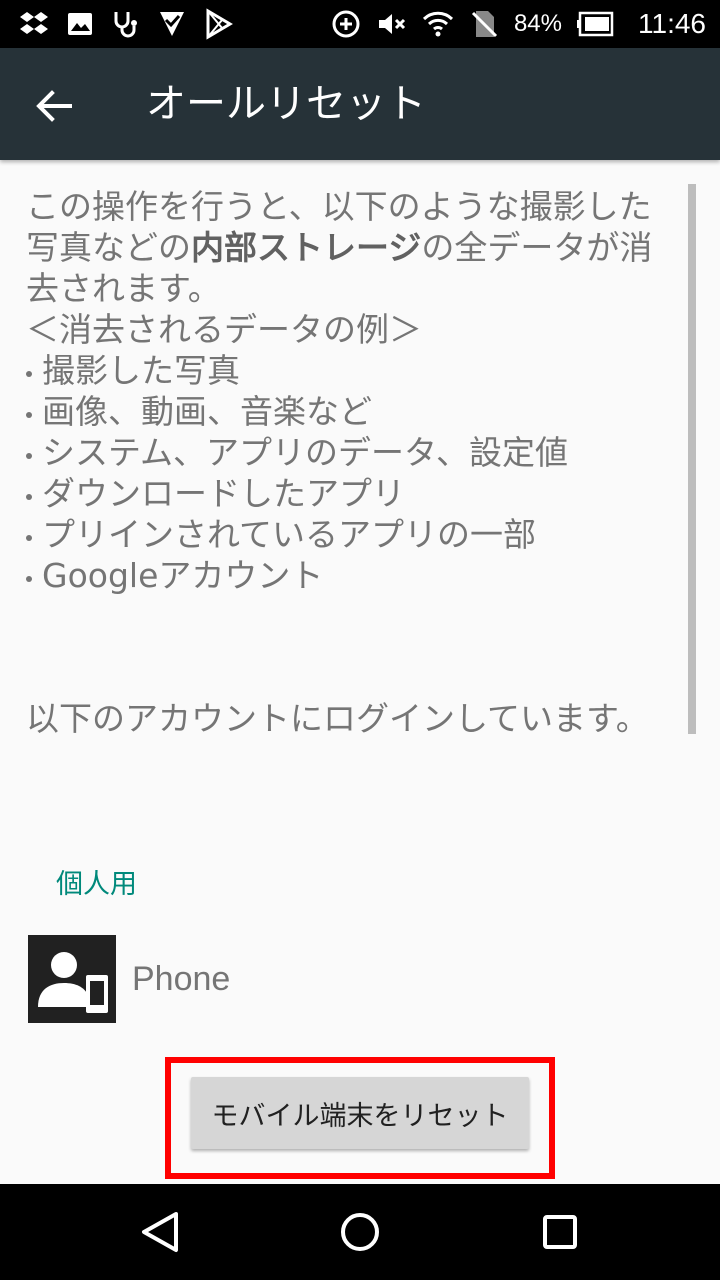 Image resolution: width=720 pixels, height=1280 pixels. Describe the element at coordinates (96, 884) in the screenshot. I see `account-section-label: 個人用` at that location.